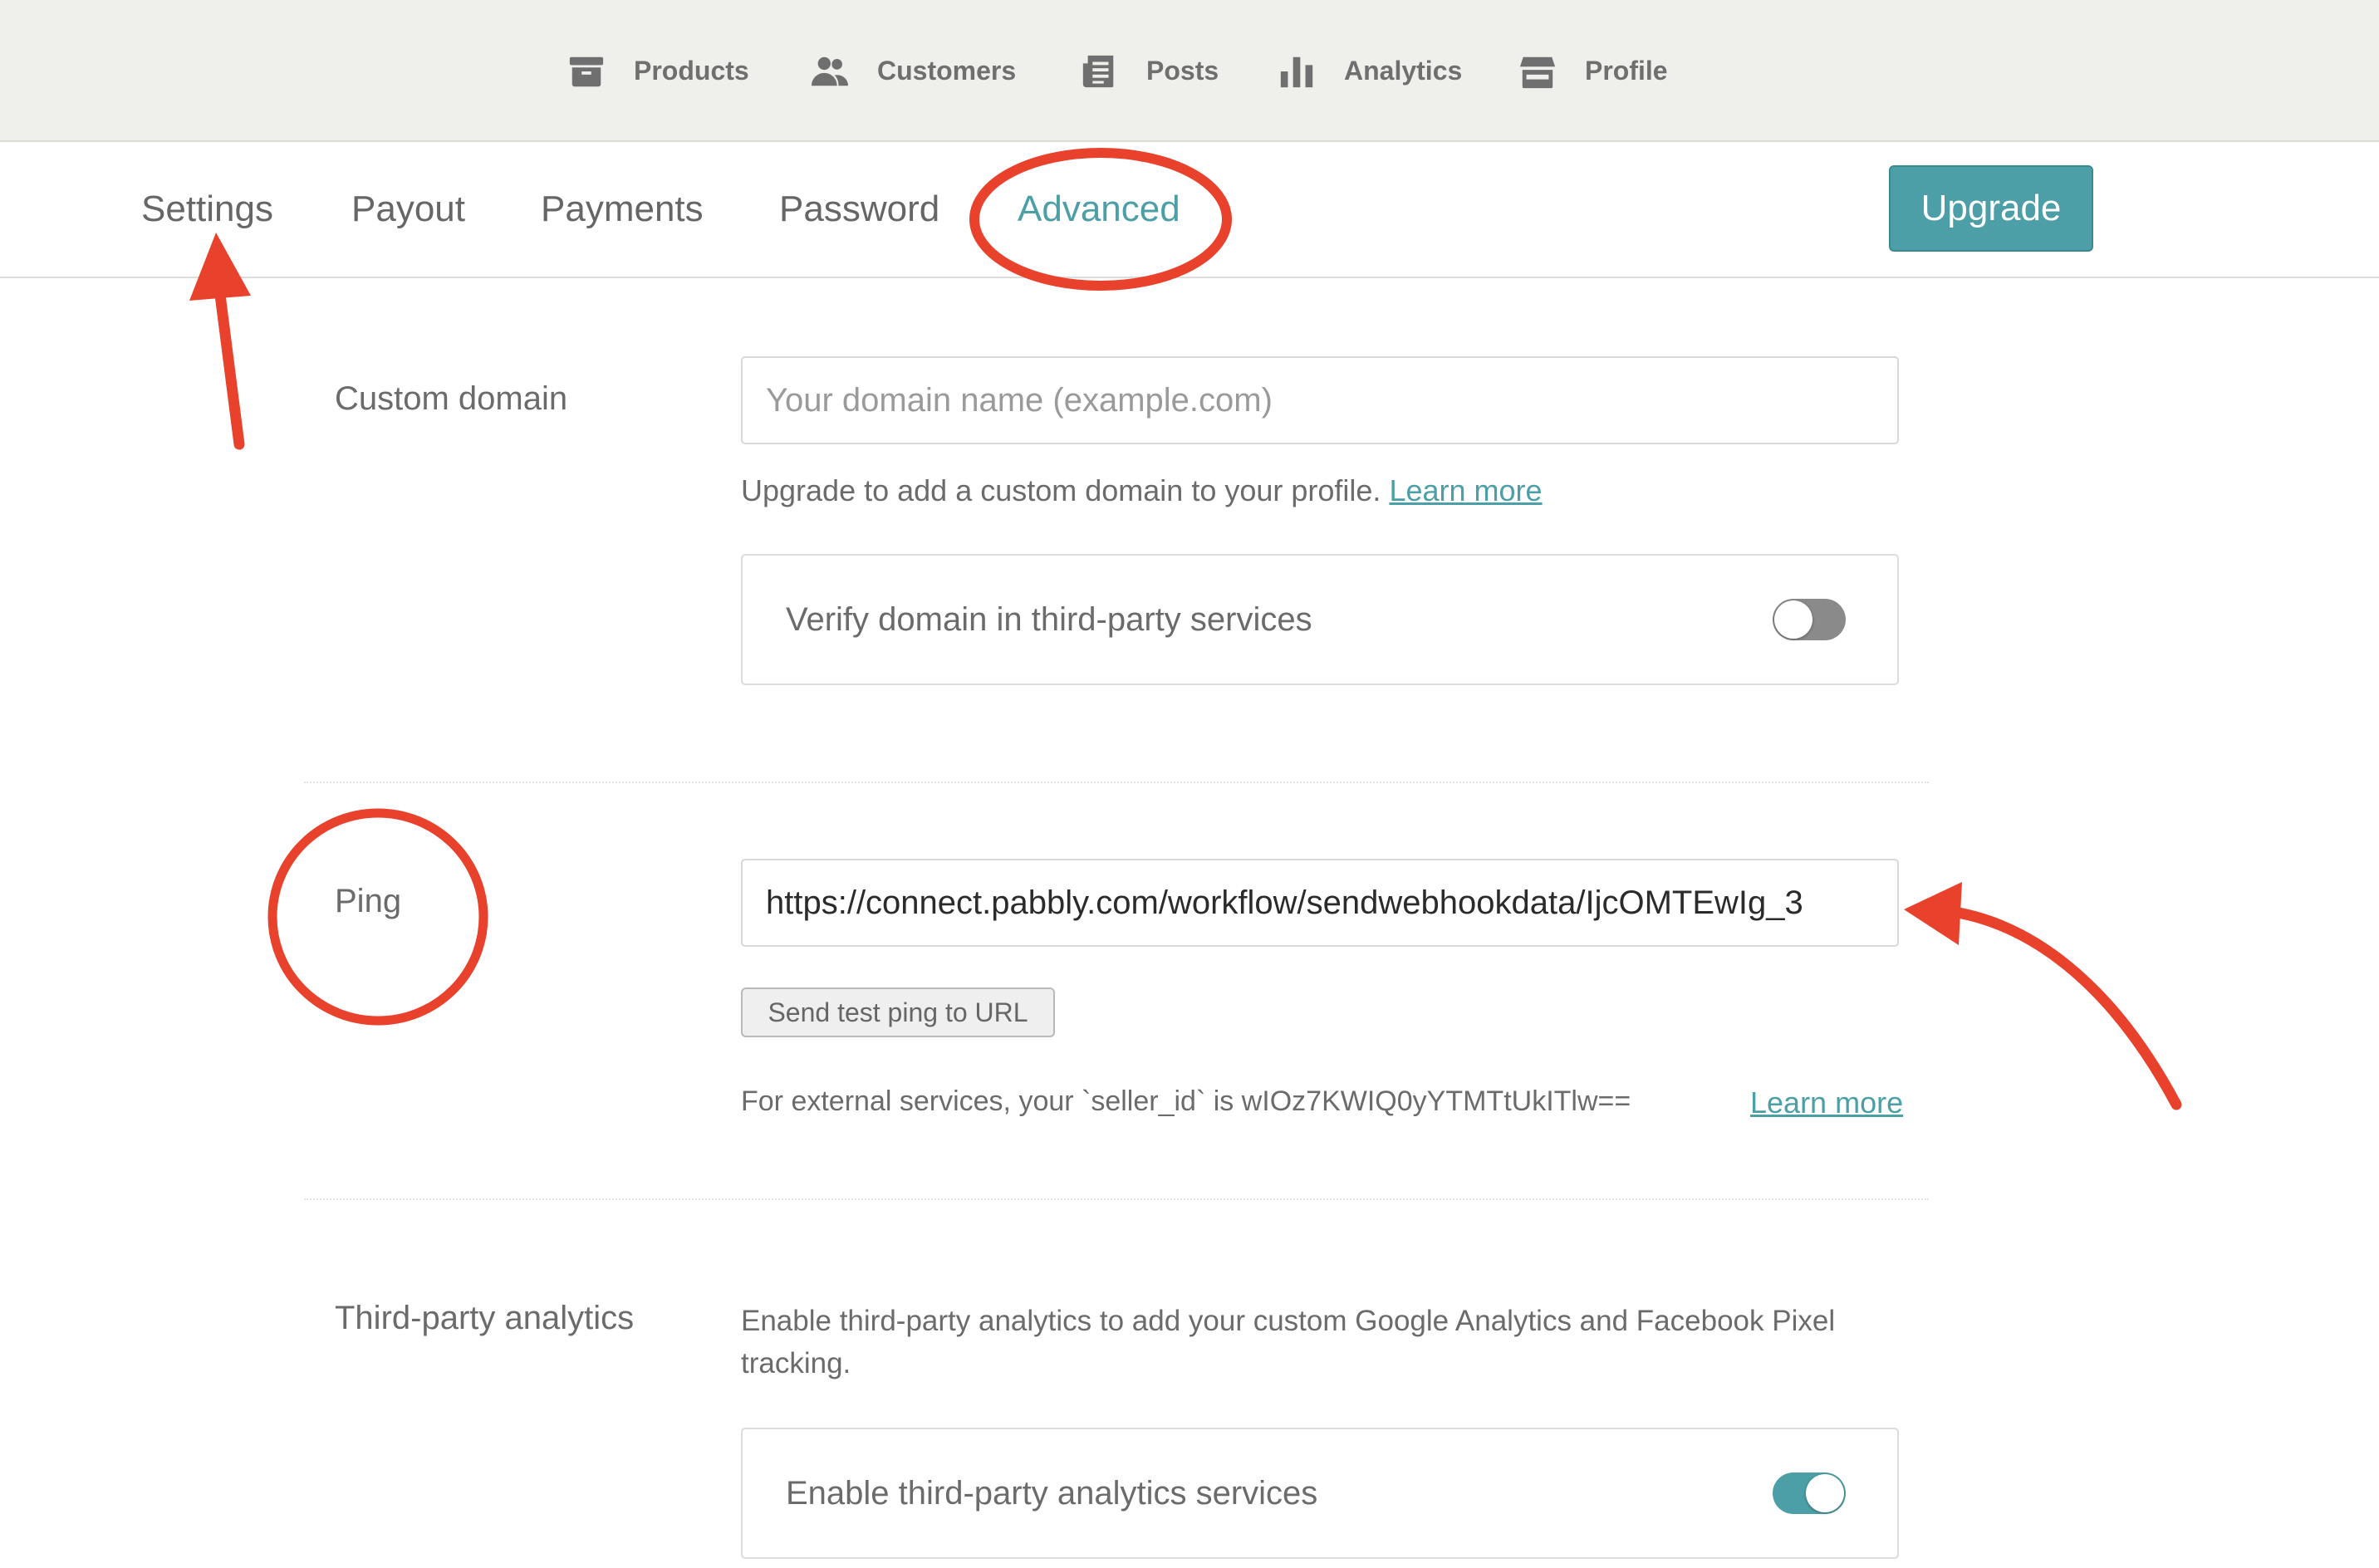 Image resolution: width=2379 pixels, height=1568 pixels. Describe the element at coordinates (1320, 400) in the screenshot. I see `custom-domain-input: Your domain name (example.com)` at that location.